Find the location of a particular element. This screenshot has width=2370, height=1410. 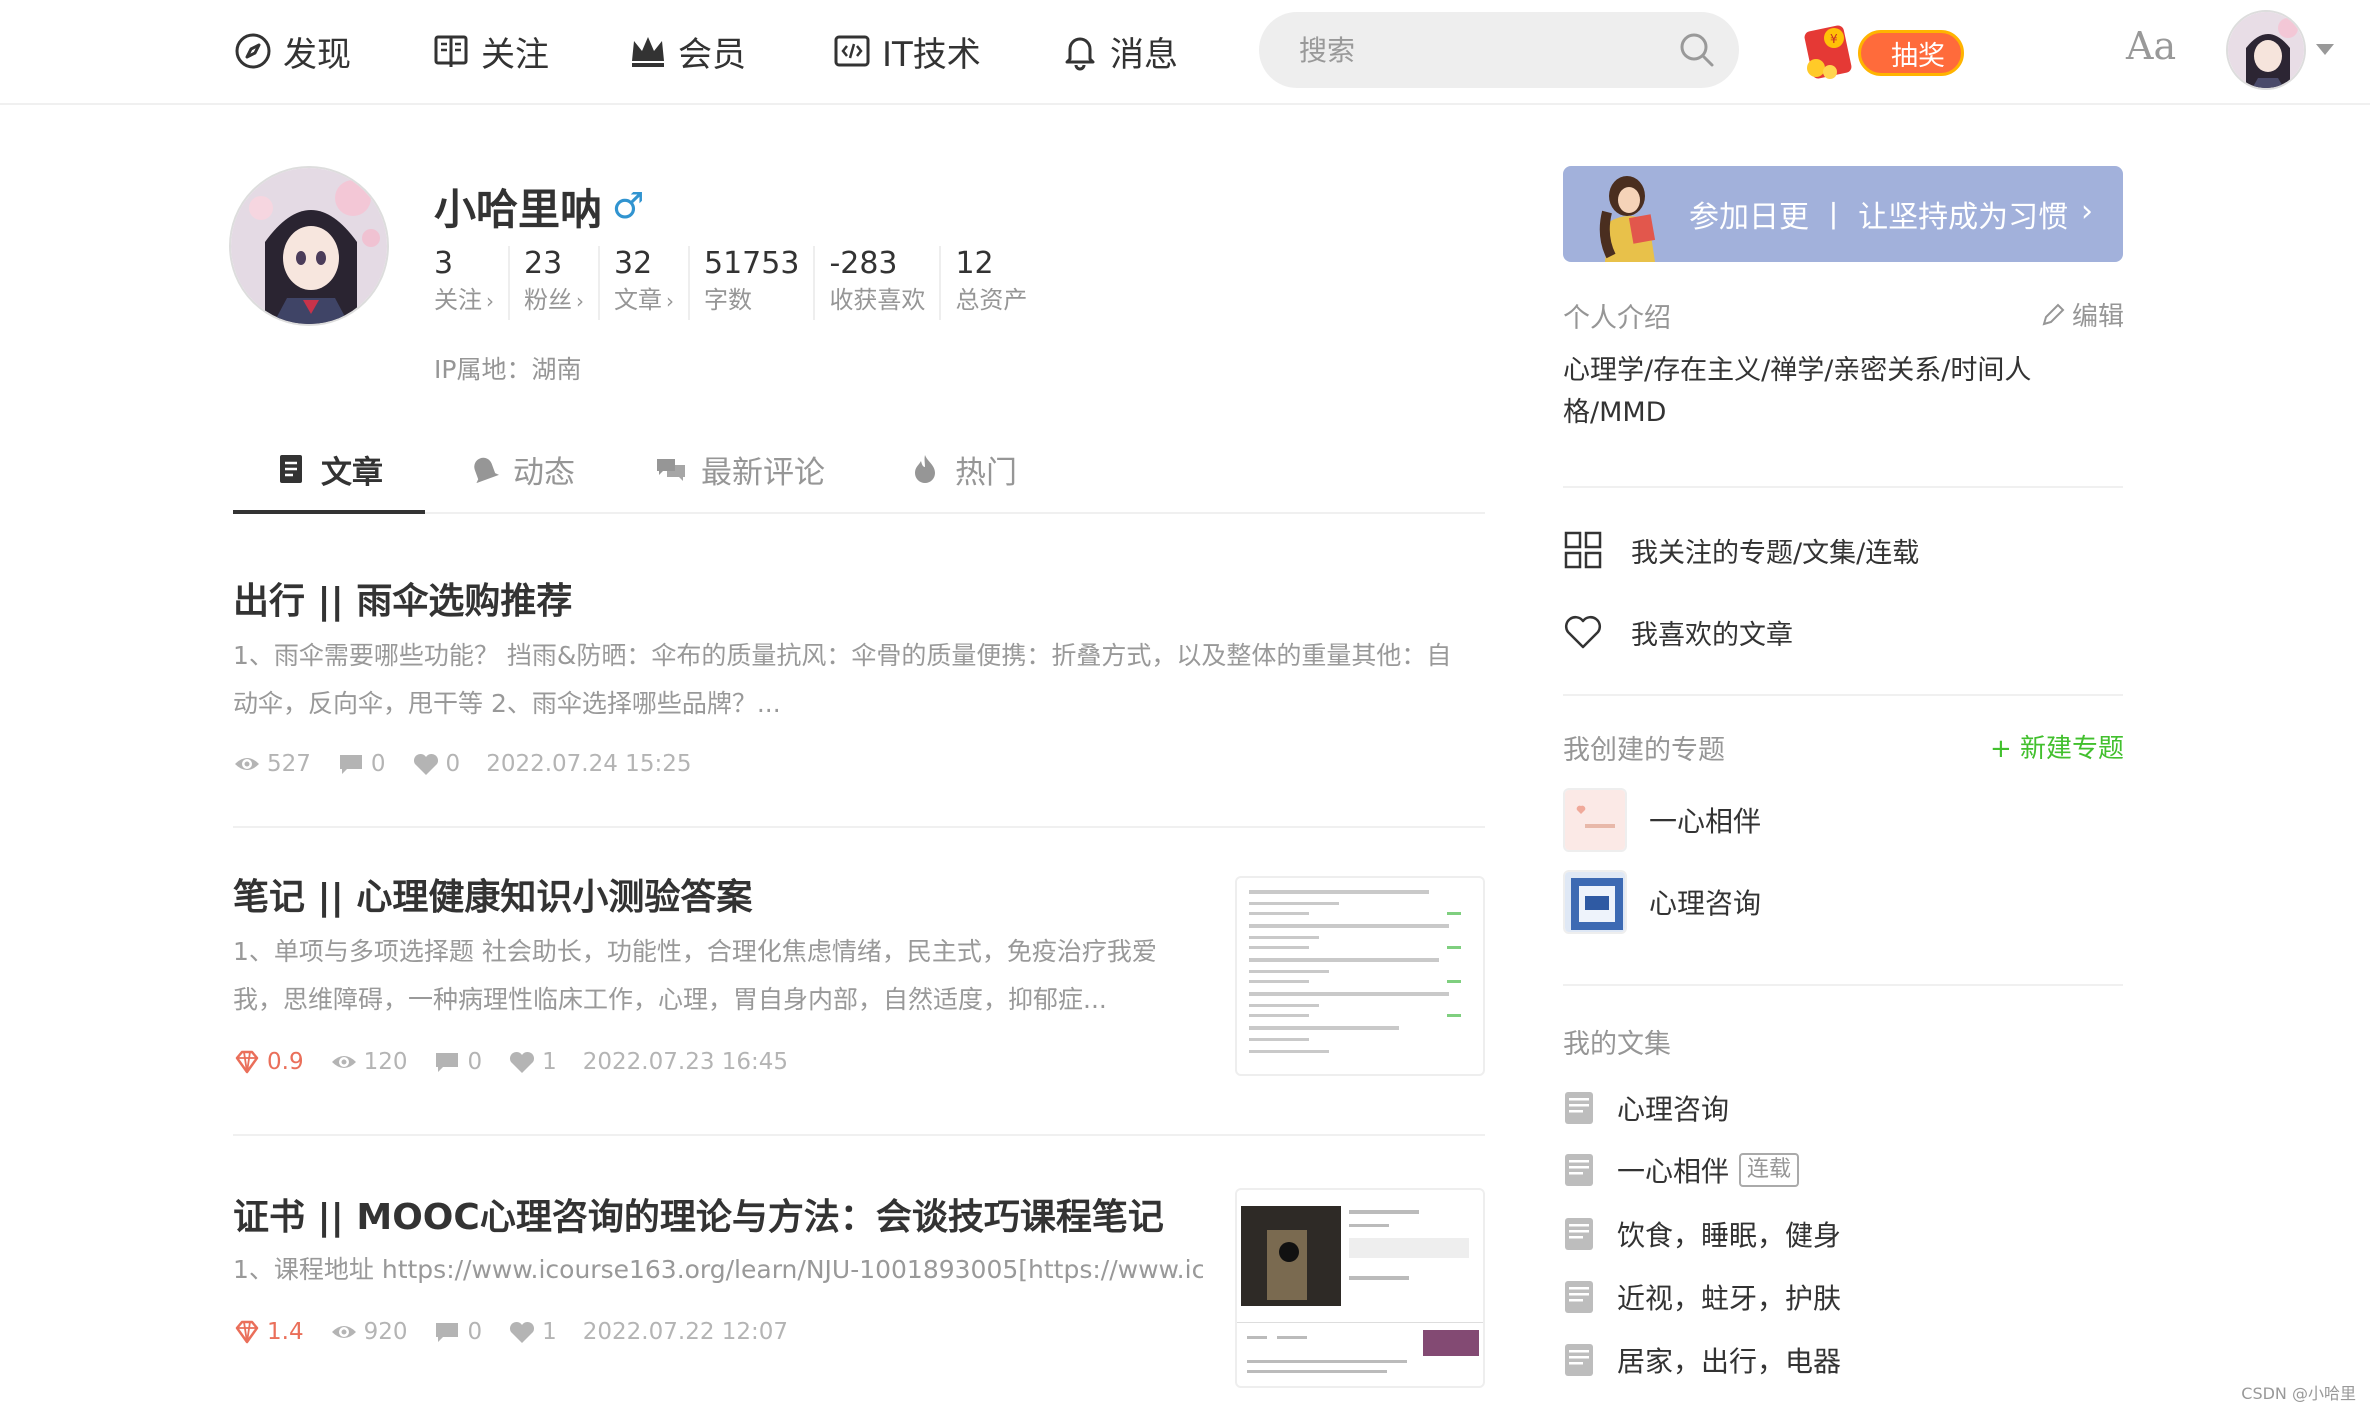

pencil-icon is located at coordinates (2053, 314).